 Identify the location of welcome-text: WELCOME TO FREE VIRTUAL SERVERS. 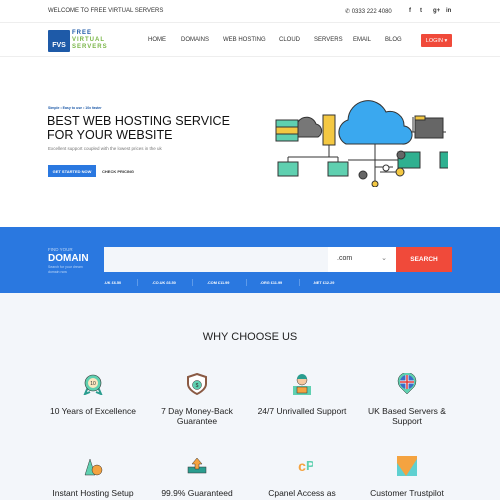
(106, 11).